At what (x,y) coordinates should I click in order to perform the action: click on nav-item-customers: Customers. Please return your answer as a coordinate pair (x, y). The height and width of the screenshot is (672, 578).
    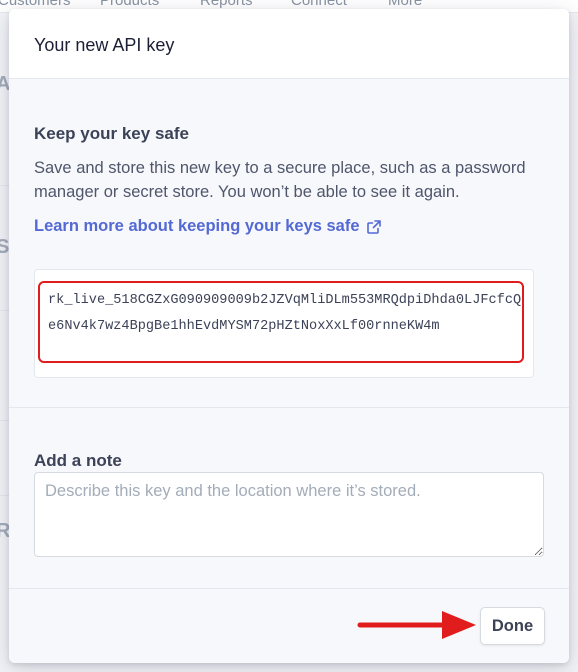
    Looking at the image, I should click on (35, 4).